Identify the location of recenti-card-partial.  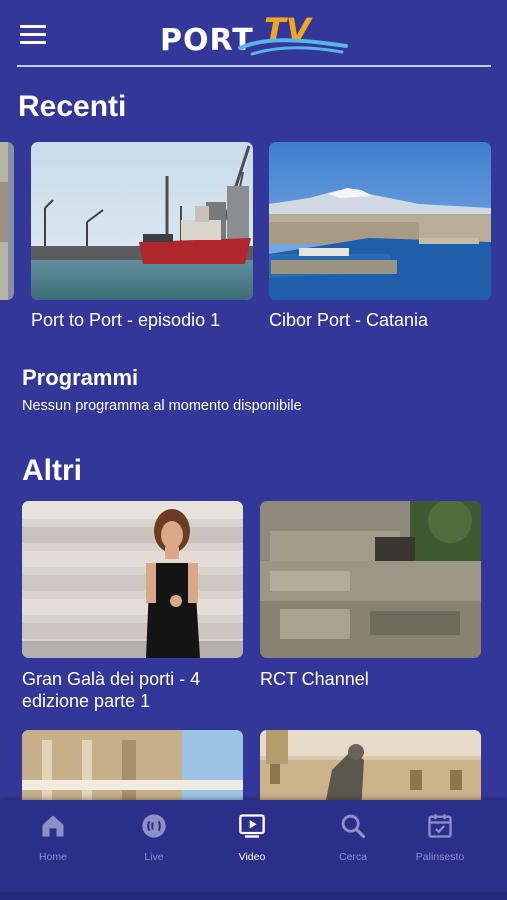
(7, 221).